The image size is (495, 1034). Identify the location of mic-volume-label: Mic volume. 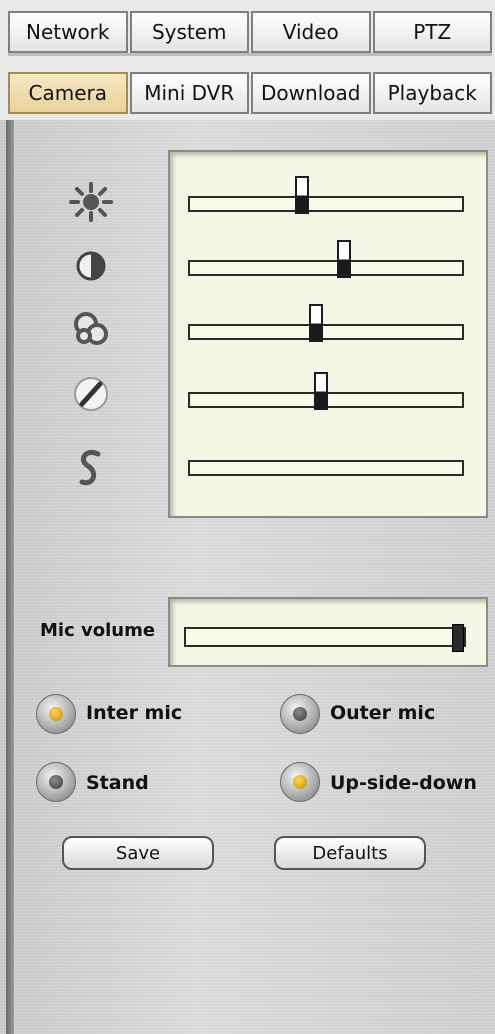
(98, 630).